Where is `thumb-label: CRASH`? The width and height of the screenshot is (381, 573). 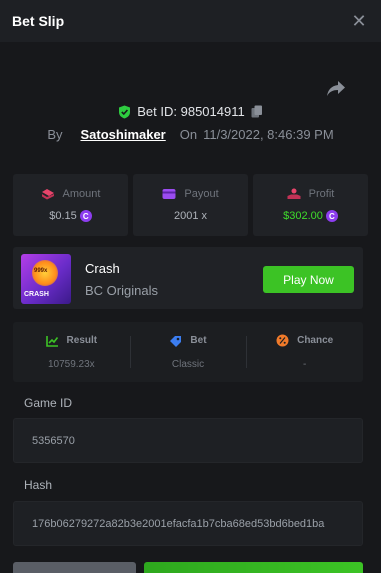 thumb-label: CRASH is located at coordinates (36, 294).